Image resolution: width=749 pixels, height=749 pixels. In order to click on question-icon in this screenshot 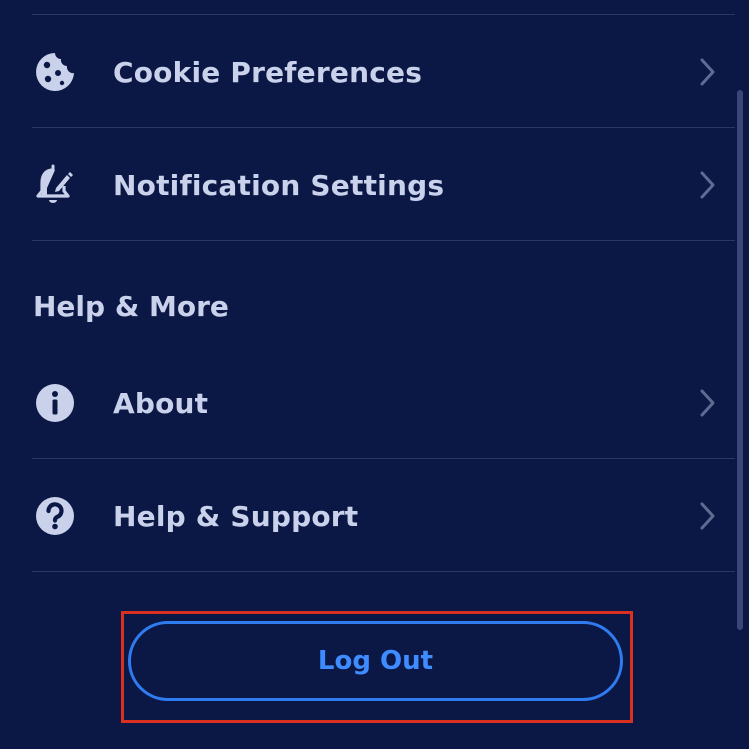, I will do `click(55, 516)`.